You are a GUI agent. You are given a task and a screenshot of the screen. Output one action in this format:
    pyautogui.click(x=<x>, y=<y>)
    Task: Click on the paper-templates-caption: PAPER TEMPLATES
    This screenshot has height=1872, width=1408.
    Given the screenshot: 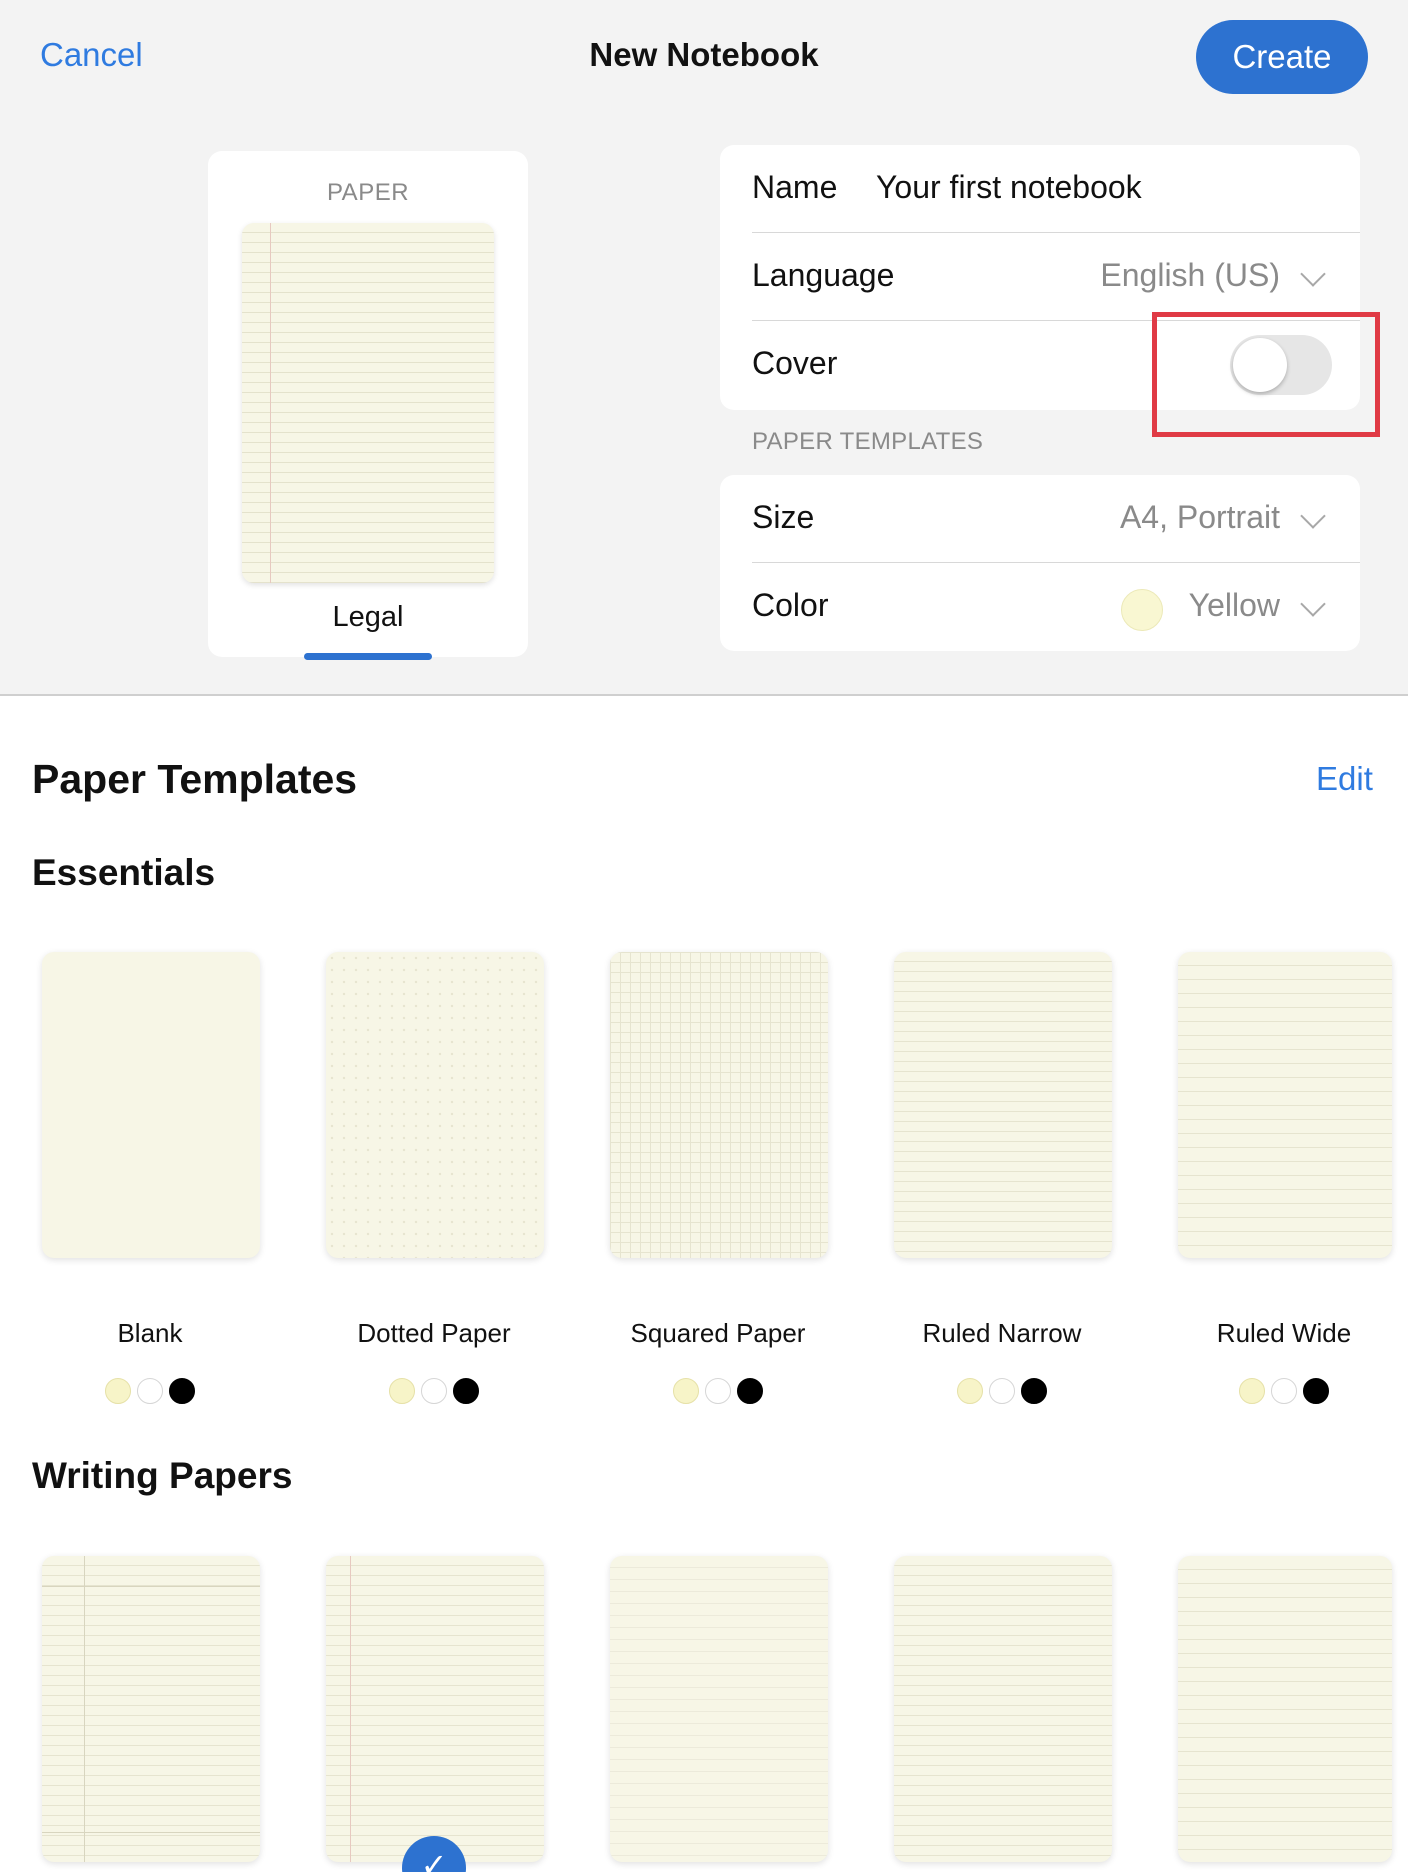 What is the action you would take?
    pyautogui.click(x=868, y=441)
    